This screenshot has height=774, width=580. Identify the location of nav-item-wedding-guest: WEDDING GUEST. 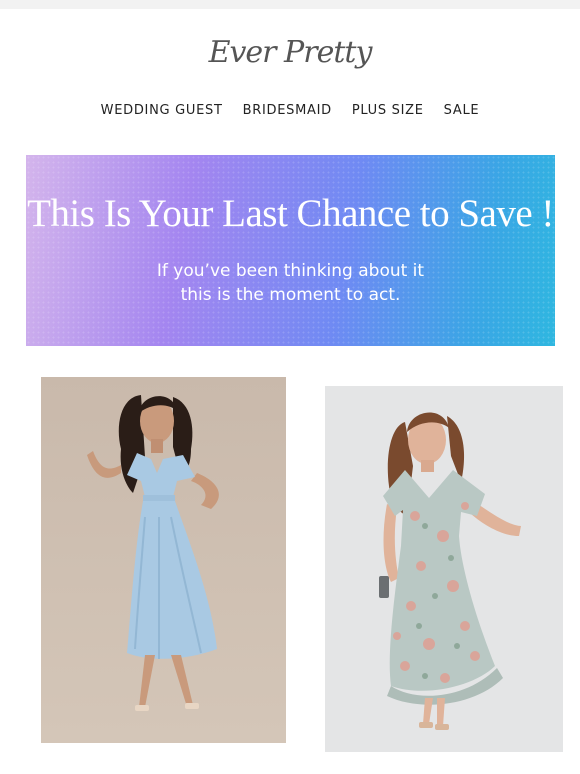
(162, 110).